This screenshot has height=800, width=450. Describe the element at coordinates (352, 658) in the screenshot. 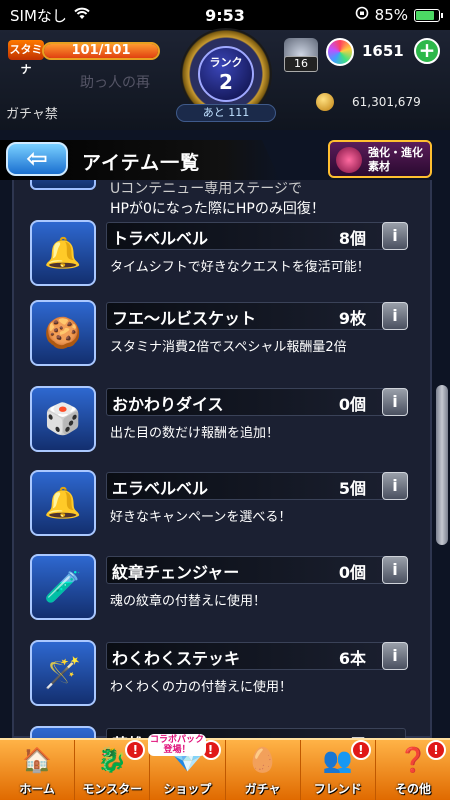

I see `item-count: 6本` at that location.